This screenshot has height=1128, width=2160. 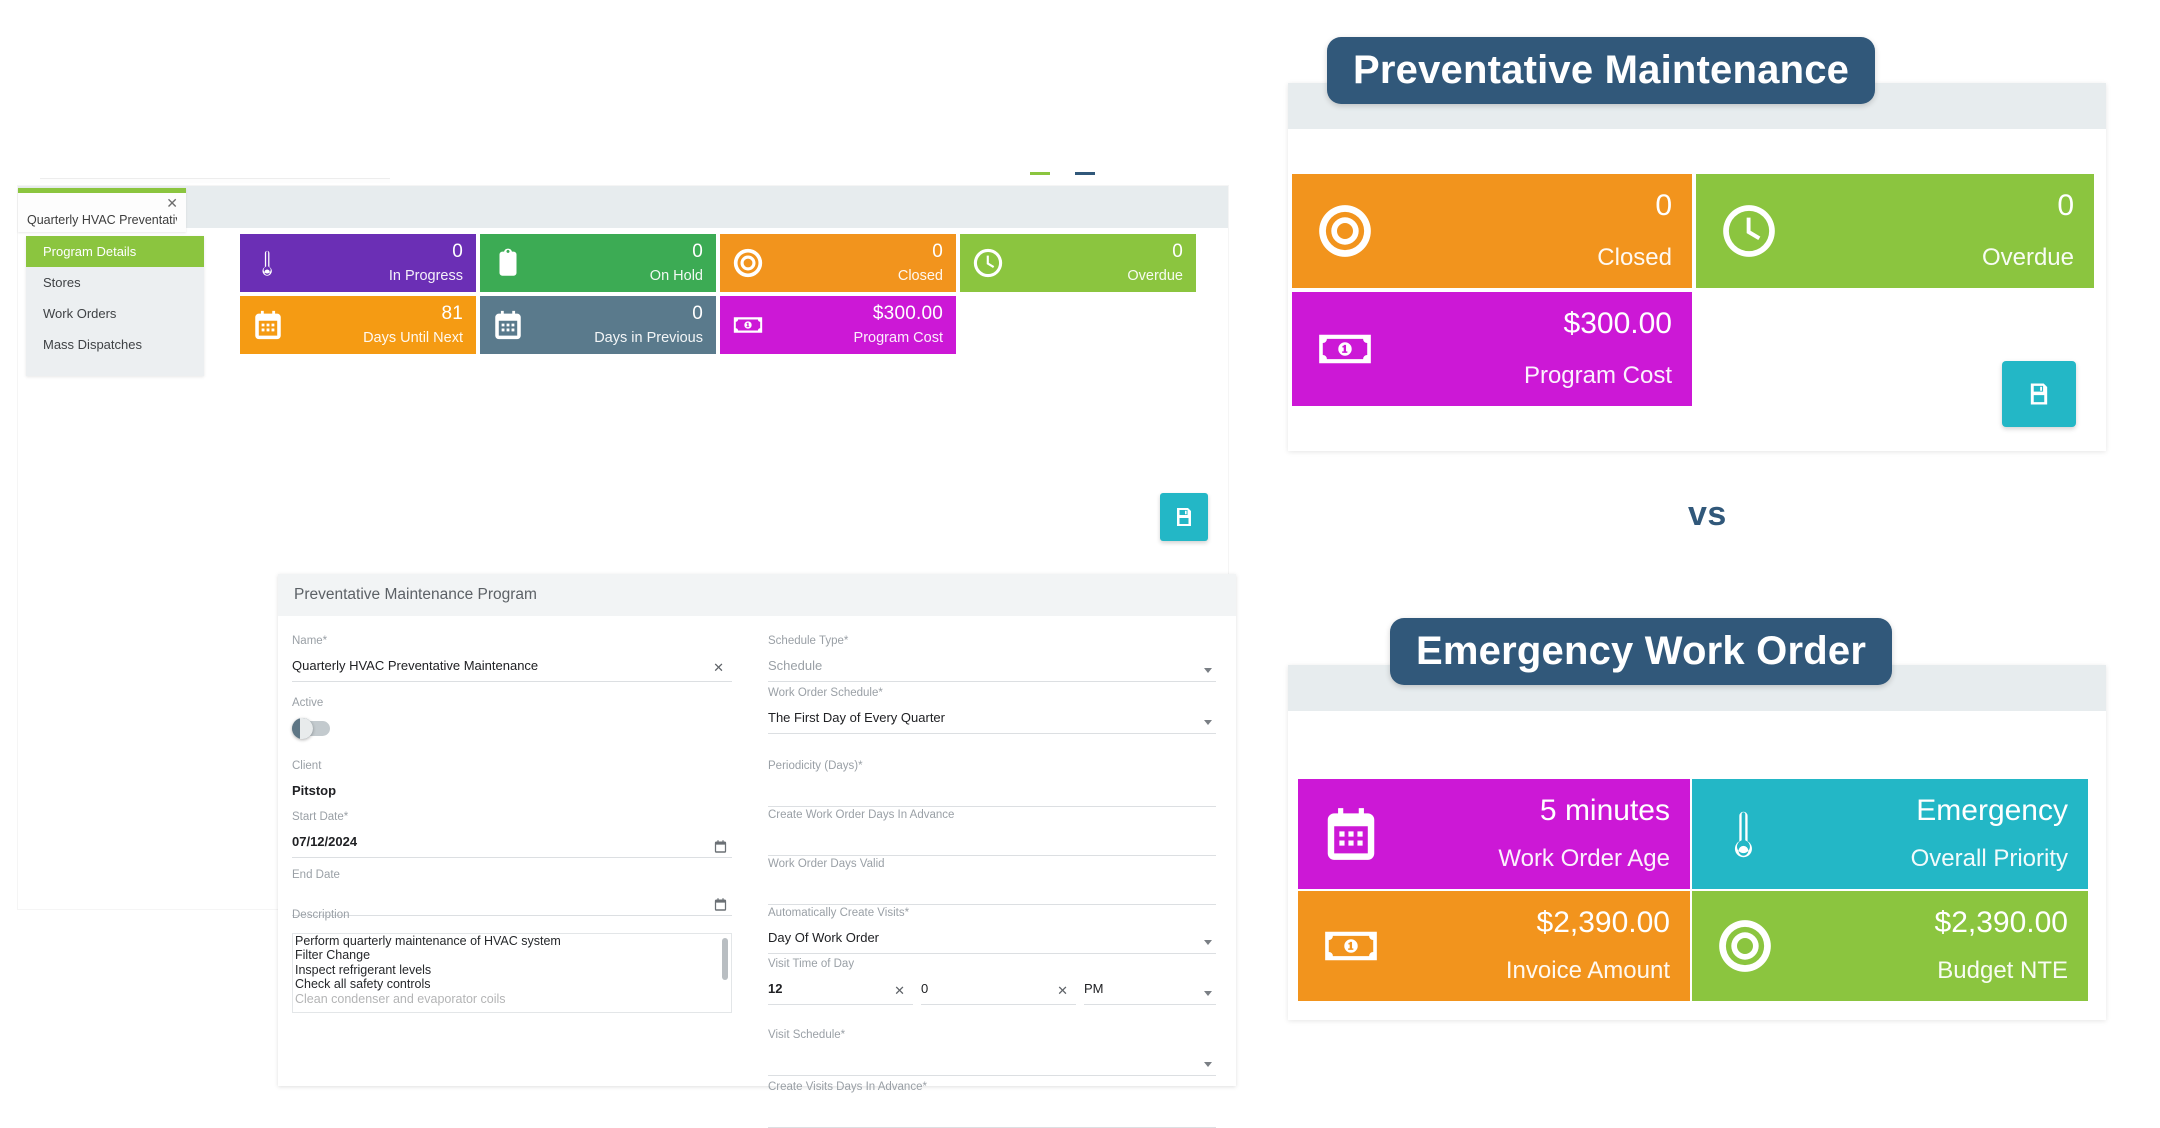 What do you see at coordinates (992, 795) in the screenshot?
I see `periodicity-input` at bounding box center [992, 795].